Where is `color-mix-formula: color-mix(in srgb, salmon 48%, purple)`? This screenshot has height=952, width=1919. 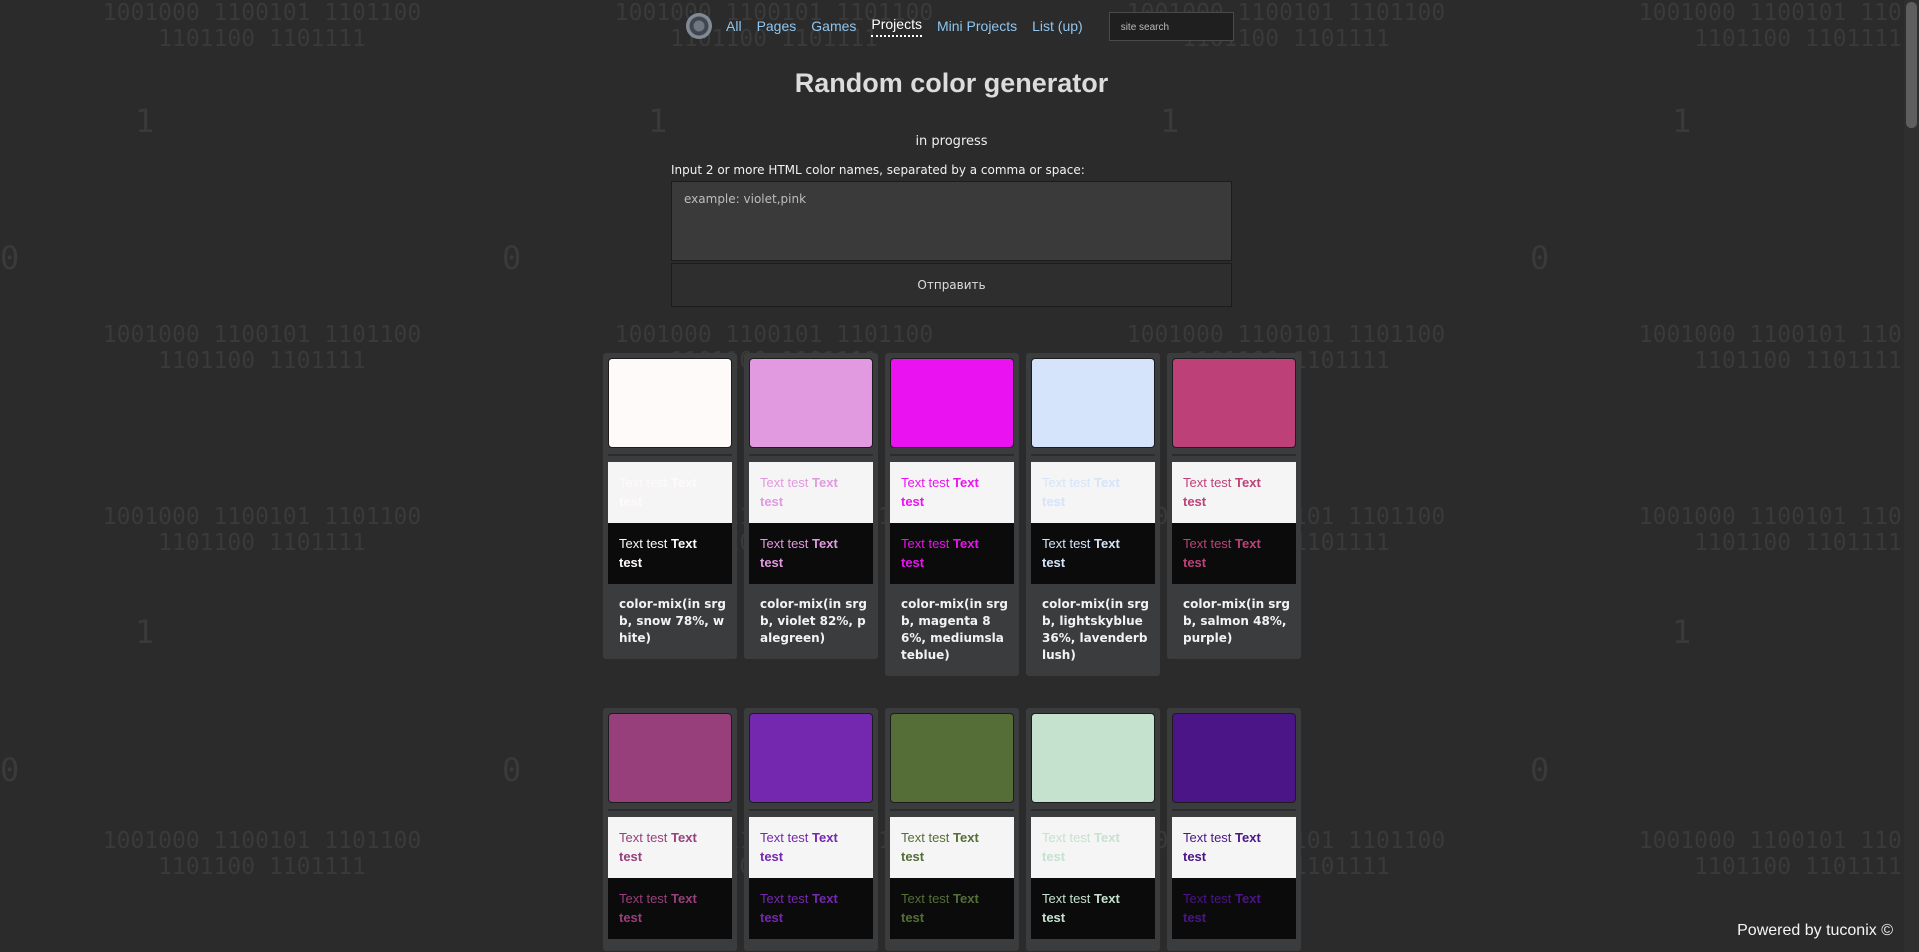
color-mix-formula: color-mix(in srgb, salmon 48%, purple) is located at coordinates (1236, 621).